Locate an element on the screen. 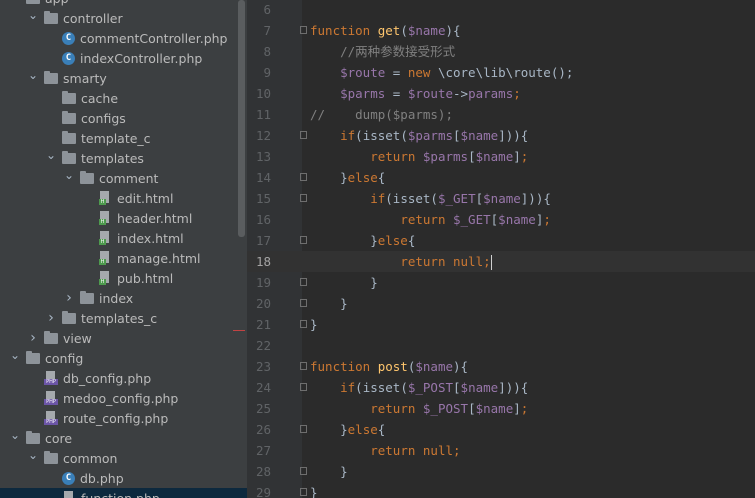  tree-item-index-html: Hindex.html is located at coordinates (123, 238).